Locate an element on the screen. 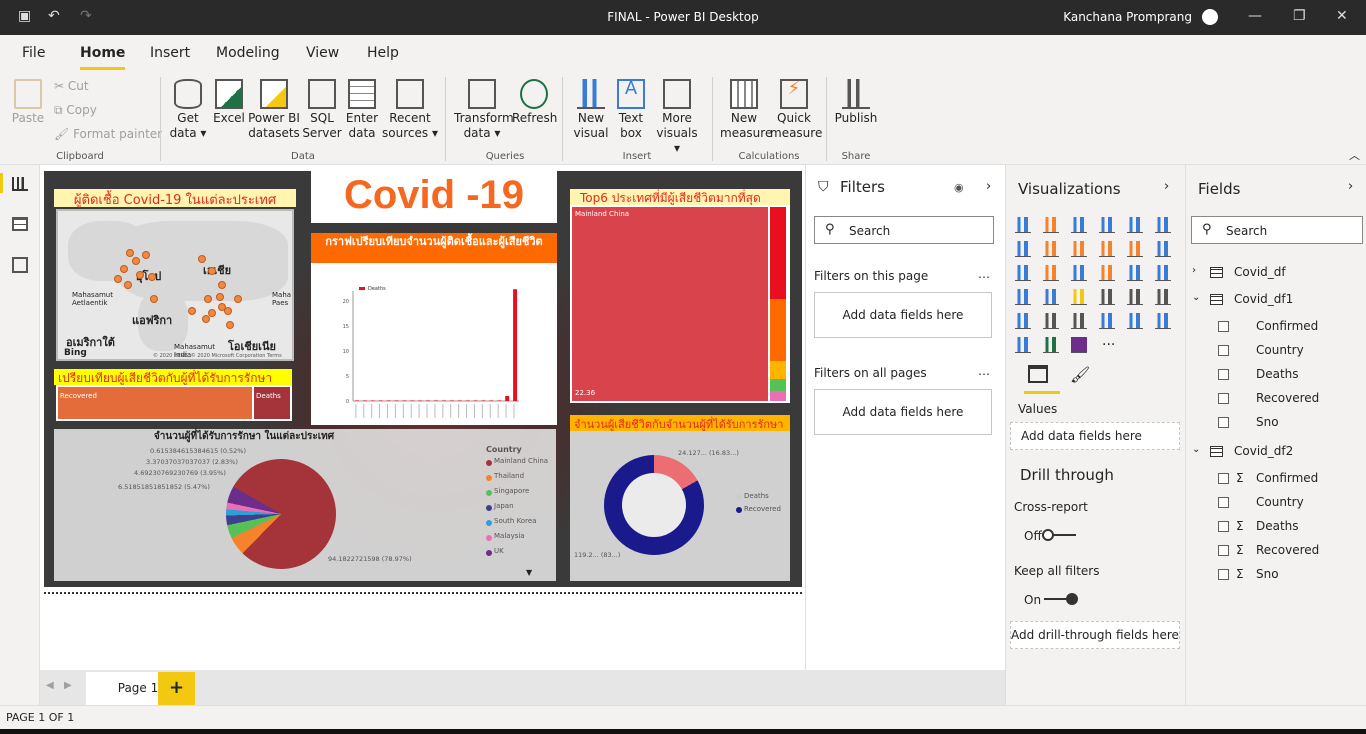 The height and width of the screenshot is (734, 1366). kpi-icon is located at coordinates (1163, 297).